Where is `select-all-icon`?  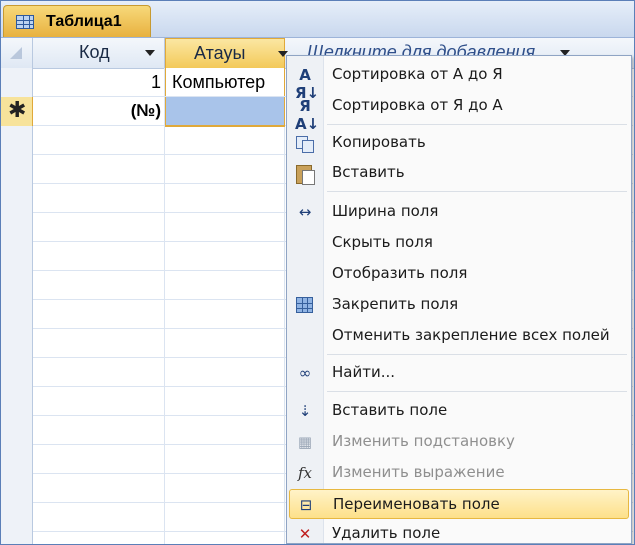 select-all-icon is located at coordinates (16, 53).